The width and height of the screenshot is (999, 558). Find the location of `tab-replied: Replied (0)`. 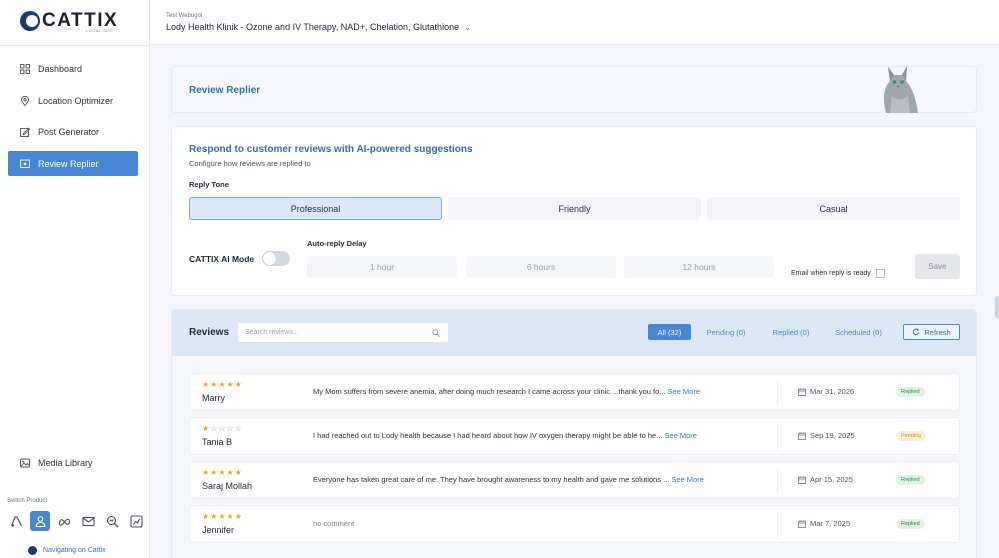

tab-replied: Replied (0) is located at coordinates (791, 332).